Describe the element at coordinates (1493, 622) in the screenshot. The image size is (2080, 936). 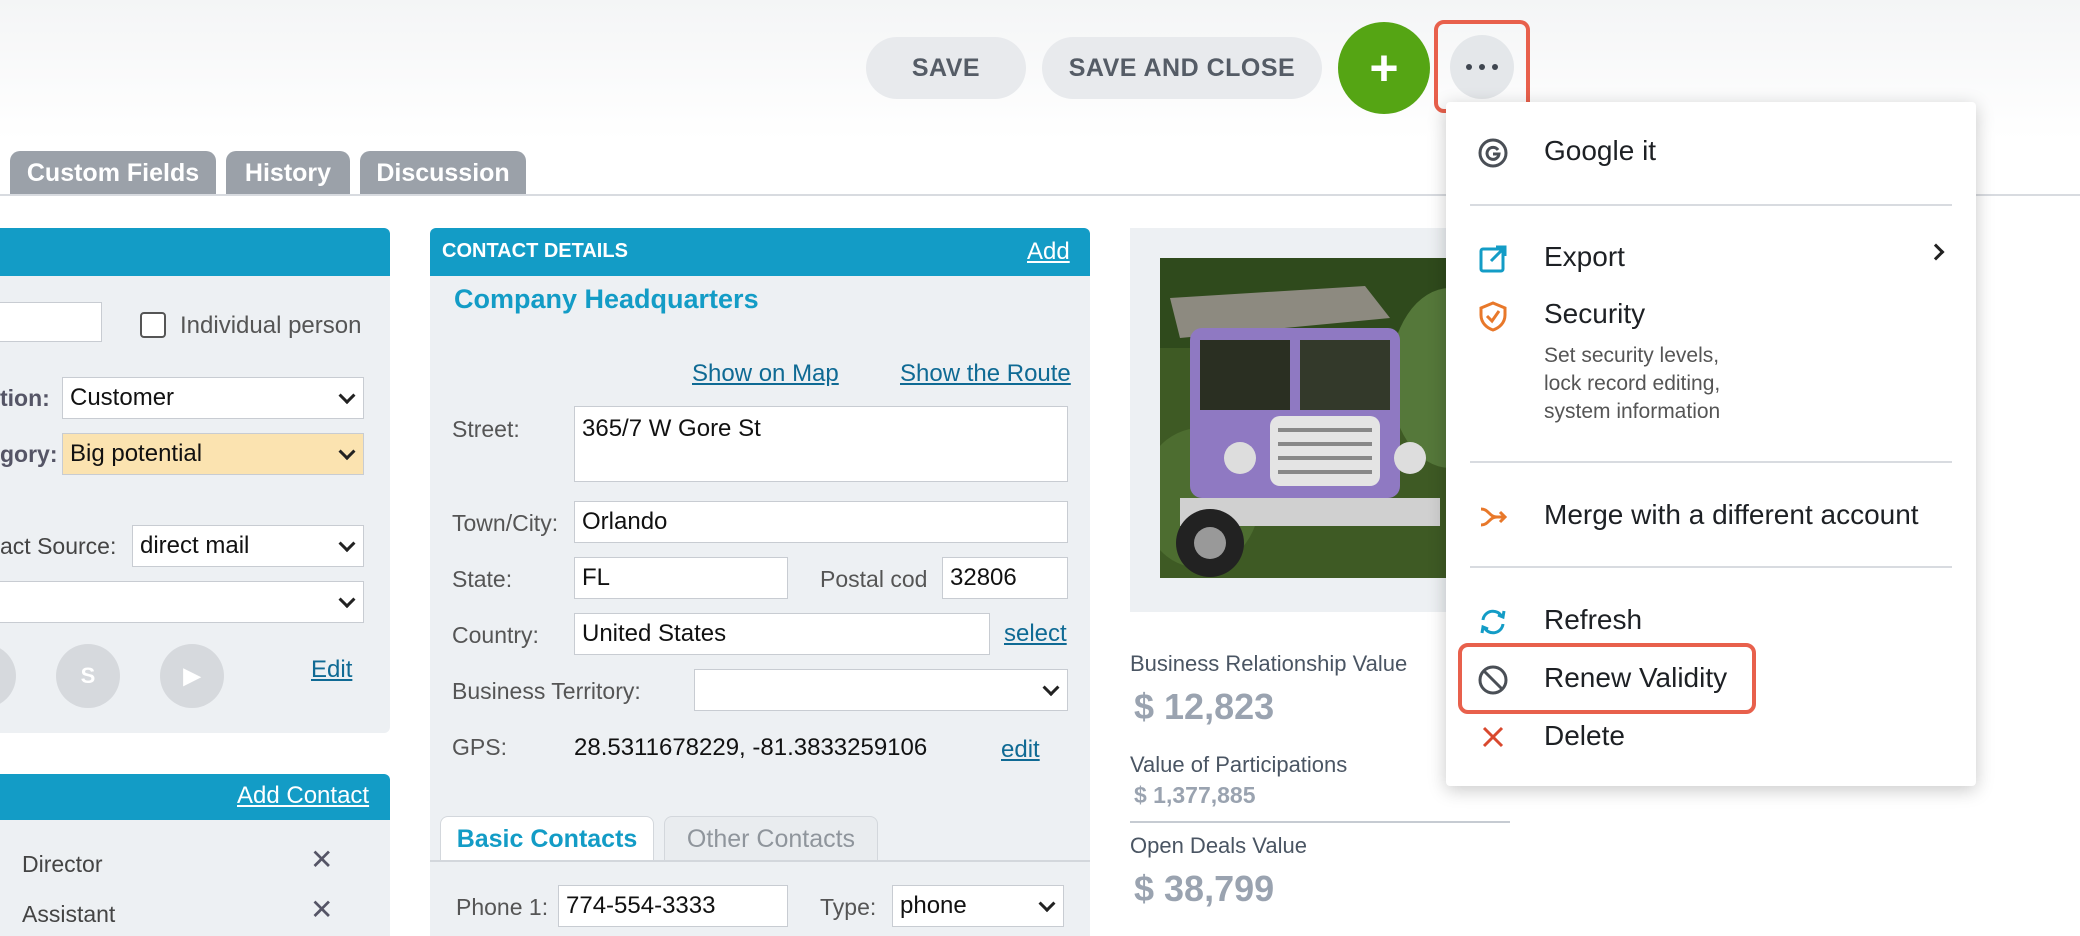
I see `refresh-icon` at that location.